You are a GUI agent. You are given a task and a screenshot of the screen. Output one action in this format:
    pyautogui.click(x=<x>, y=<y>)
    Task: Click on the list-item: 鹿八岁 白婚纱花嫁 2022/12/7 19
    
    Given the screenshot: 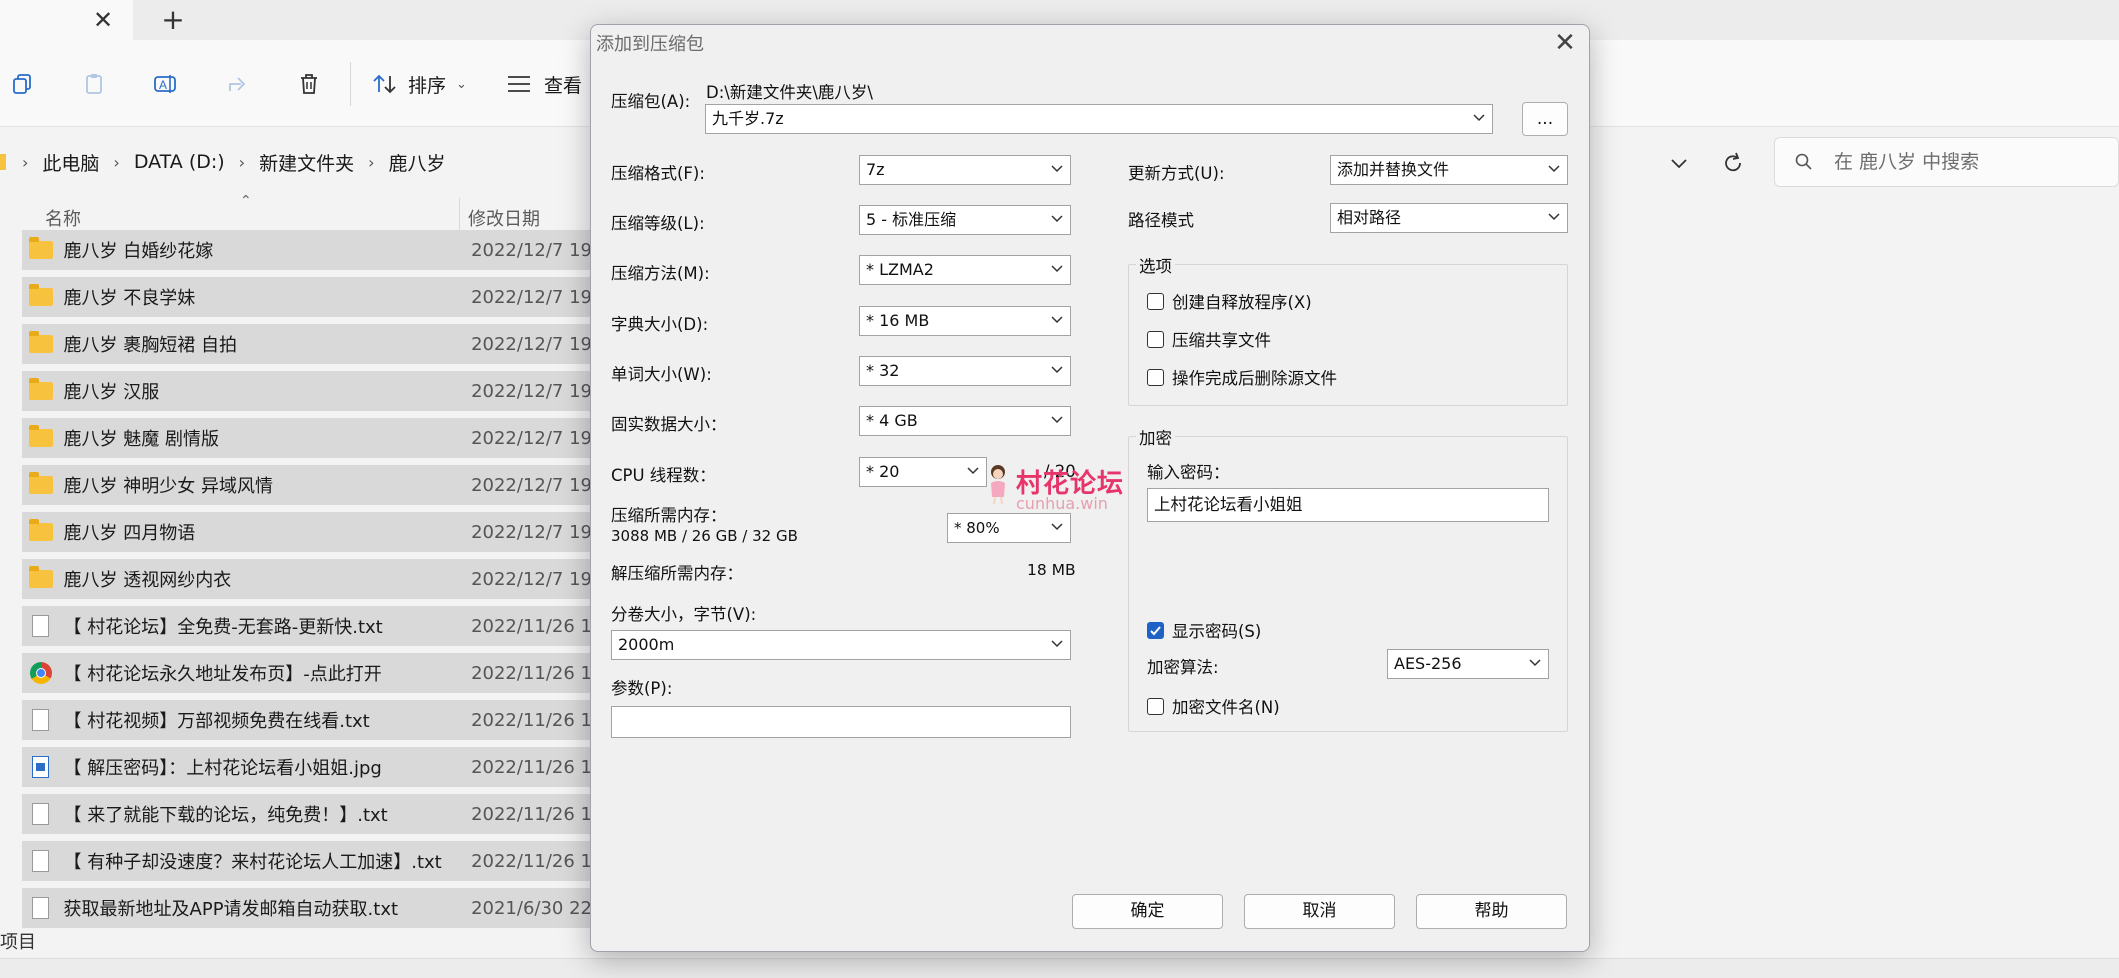 What is the action you would take?
    pyautogui.click(x=307, y=250)
    